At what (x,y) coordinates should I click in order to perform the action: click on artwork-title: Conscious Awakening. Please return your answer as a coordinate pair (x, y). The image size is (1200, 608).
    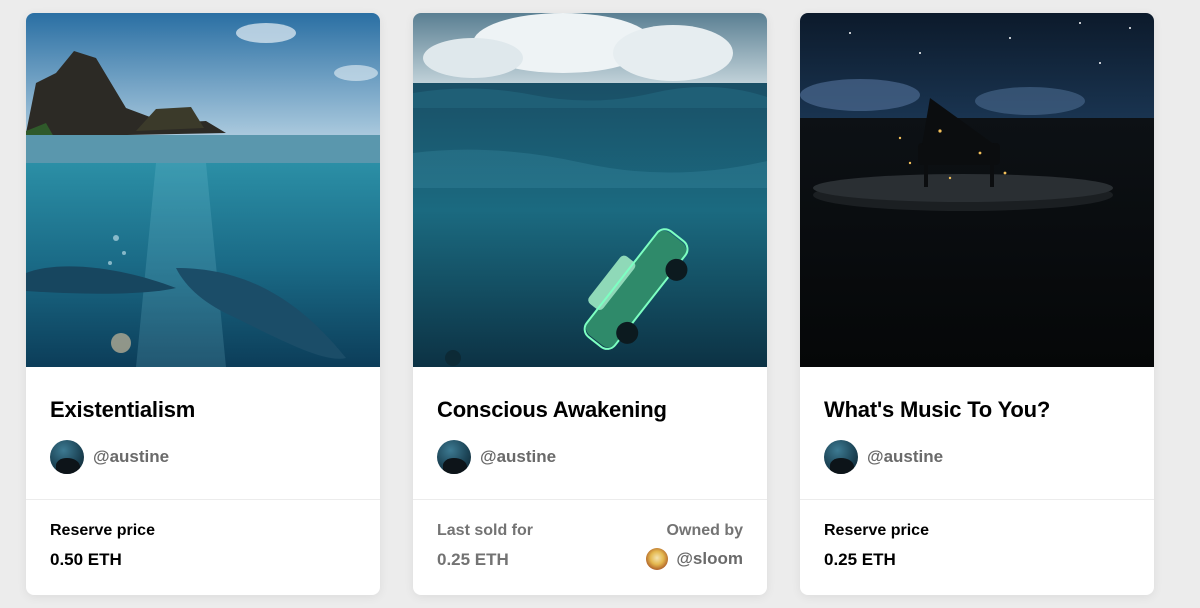
    Looking at the image, I should click on (552, 410).